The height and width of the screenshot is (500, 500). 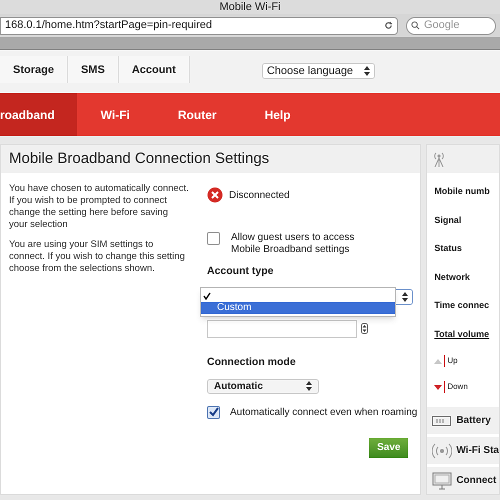 I want to click on panel-title: Mobile Broadband Connection Settings, so click(x=210, y=159).